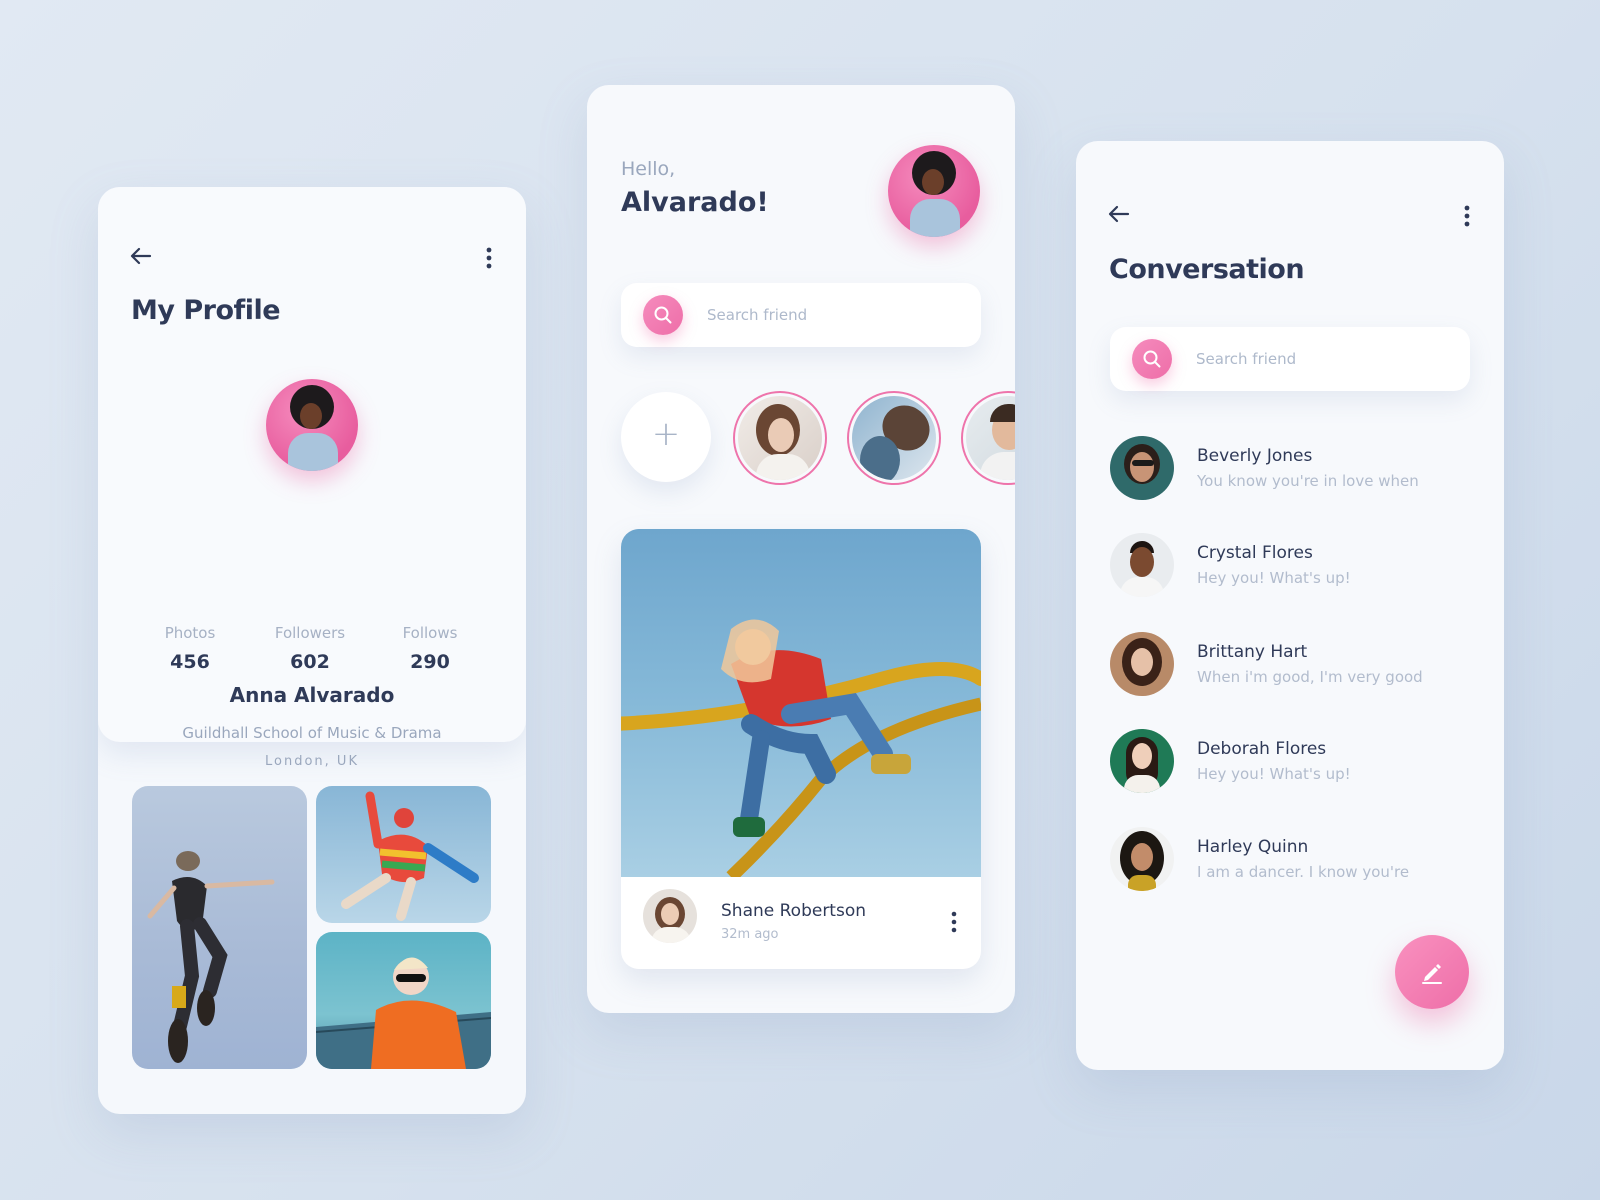 This screenshot has height=1200, width=1600. Describe the element at coordinates (403, 1000) in the screenshot. I see `photo-orange-hoodie` at that location.